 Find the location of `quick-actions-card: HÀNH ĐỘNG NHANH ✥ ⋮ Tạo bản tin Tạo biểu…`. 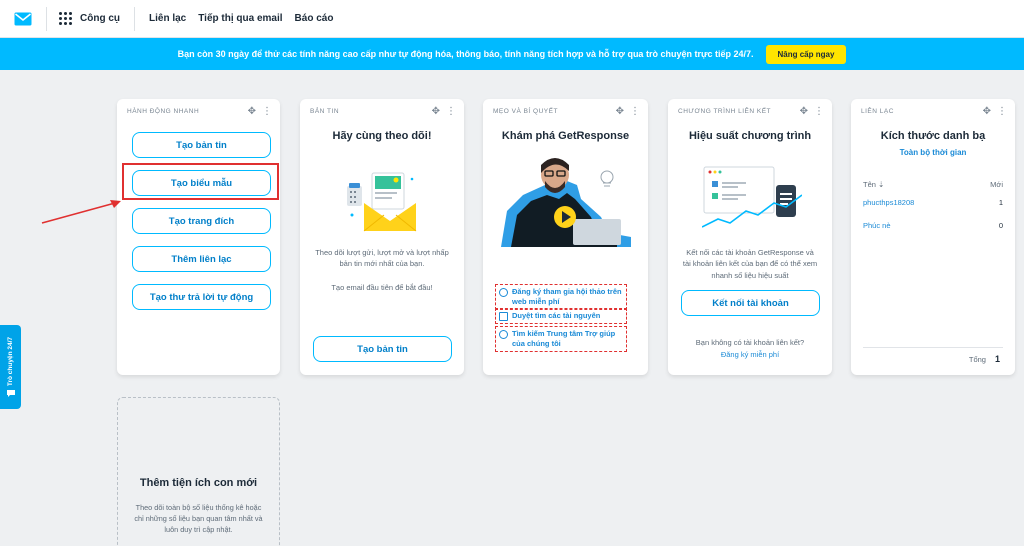

quick-actions-card: HÀNH ĐỘNG NHANH ✥ ⋮ Tạo bản tin Tạo biểu… is located at coordinates (198, 237).